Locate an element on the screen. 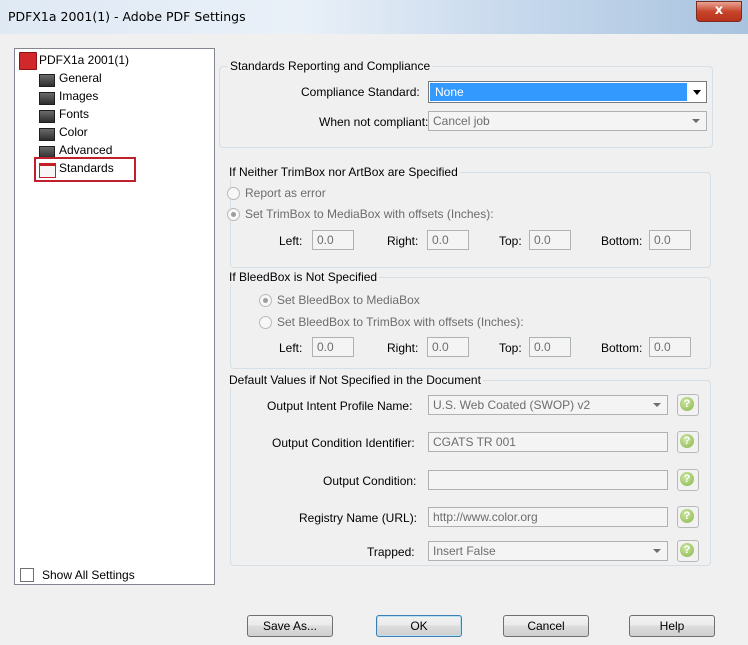  tree-item-label: Advanced is located at coordinates (86, 150).